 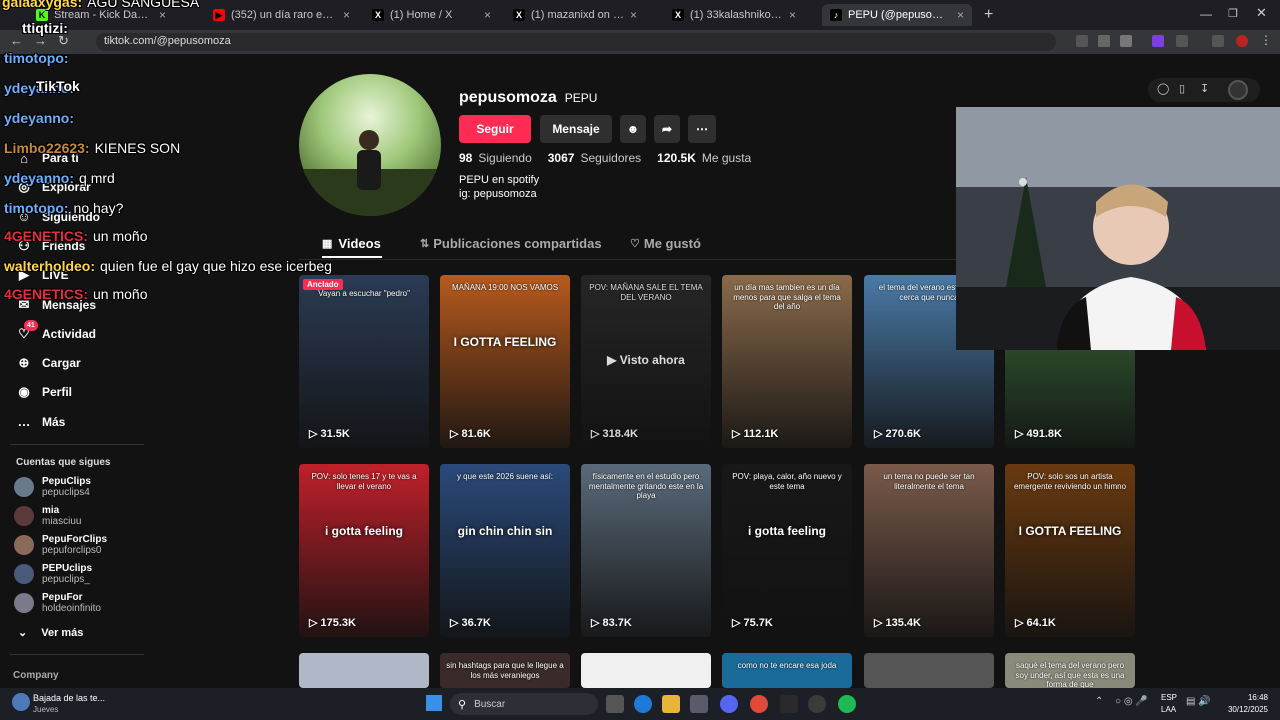 I want to click on tab-liked: ♡ Me gustó, so click(x=665, y=243).